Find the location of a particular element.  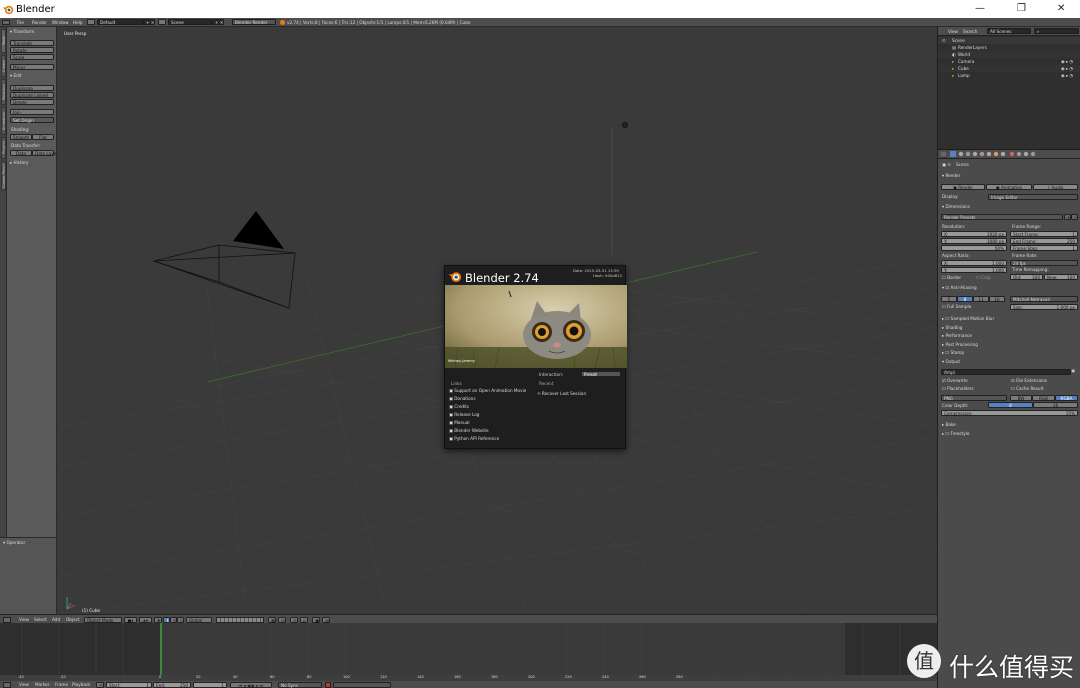

timeline-menu-playback: Playback is located at coordinates (81, 684).